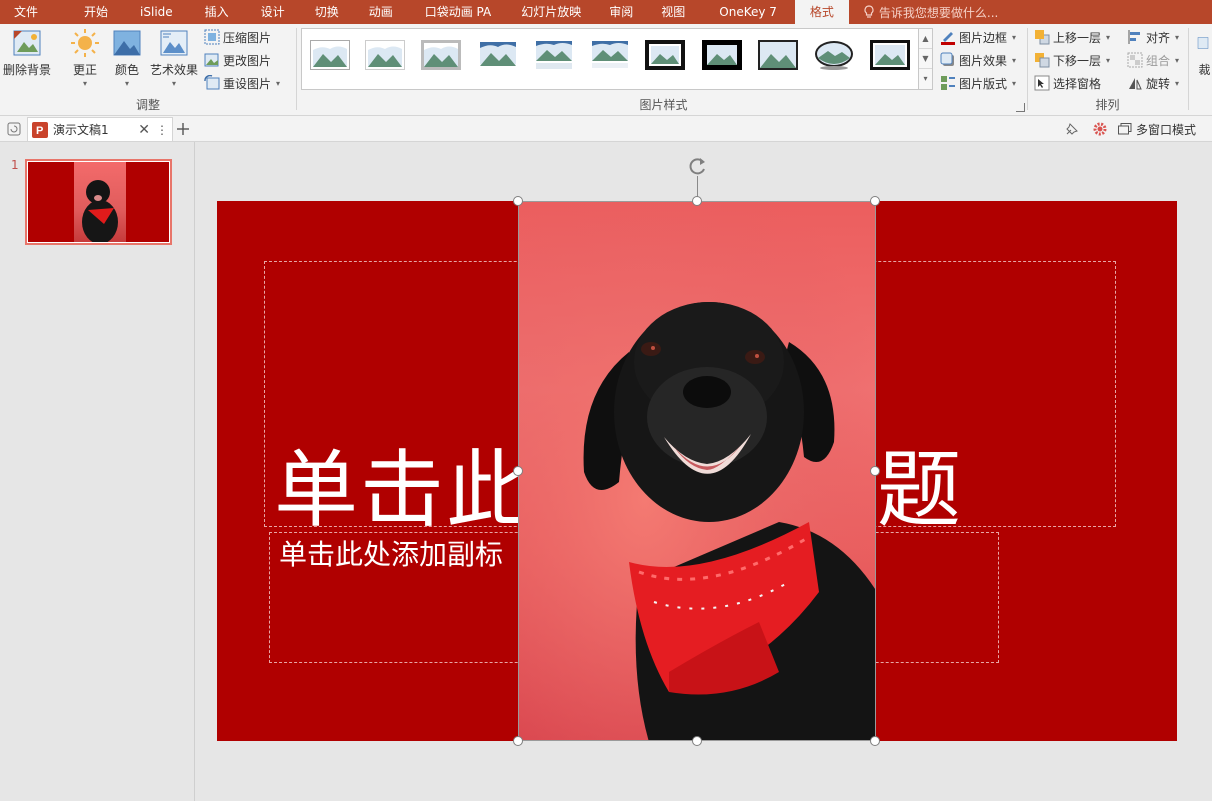  What do you see at coordinates (518, 201) in the screenshot?
I see `resize-handle-top-left` at bounding box center [518, 201].